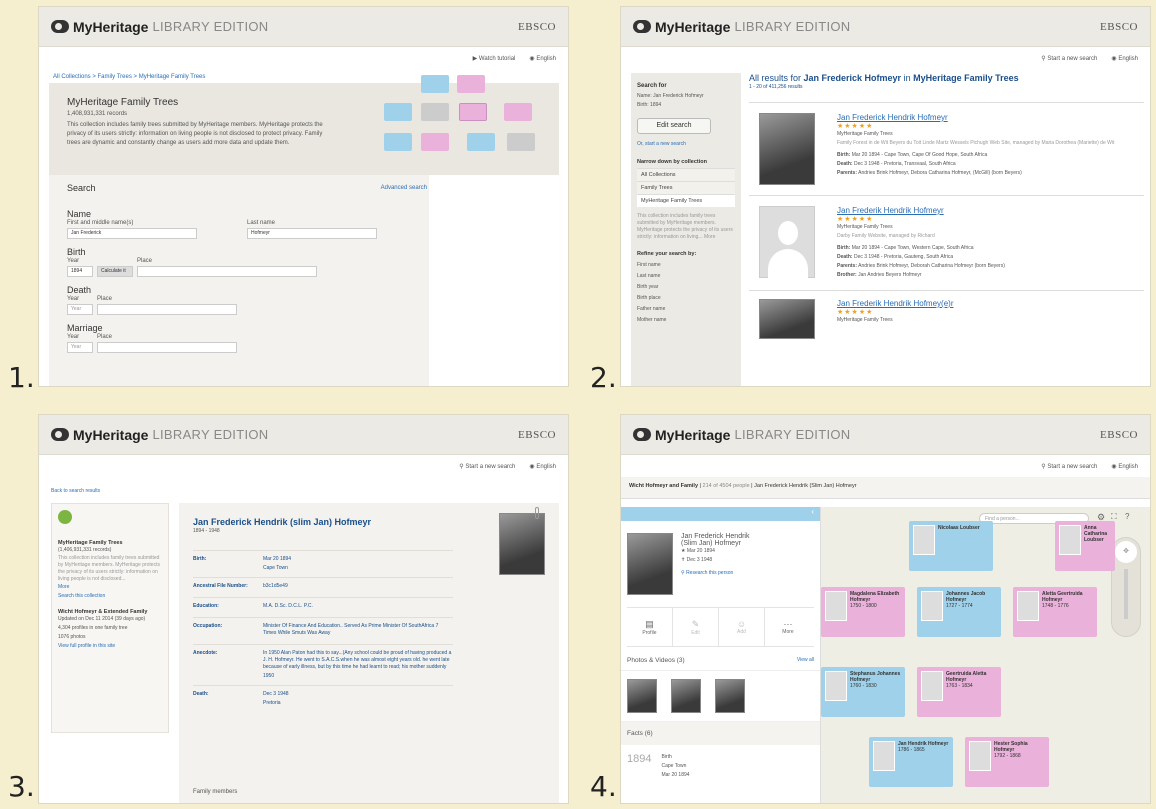  What do you see at coordinates (686, 320) in the screenshot?
I see `refine-mother-name: Mother name` at bounding box center [686, 320].